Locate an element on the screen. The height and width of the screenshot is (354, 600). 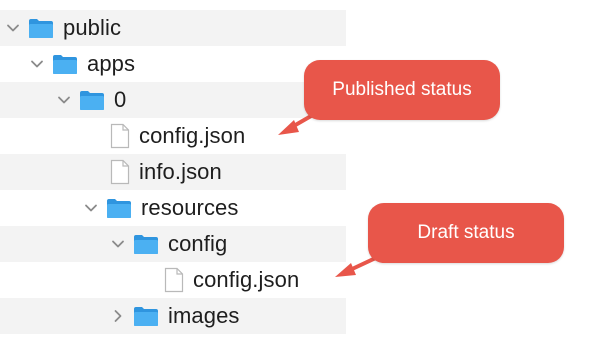
tree-row-public: public is located at coordinates (173, 28).